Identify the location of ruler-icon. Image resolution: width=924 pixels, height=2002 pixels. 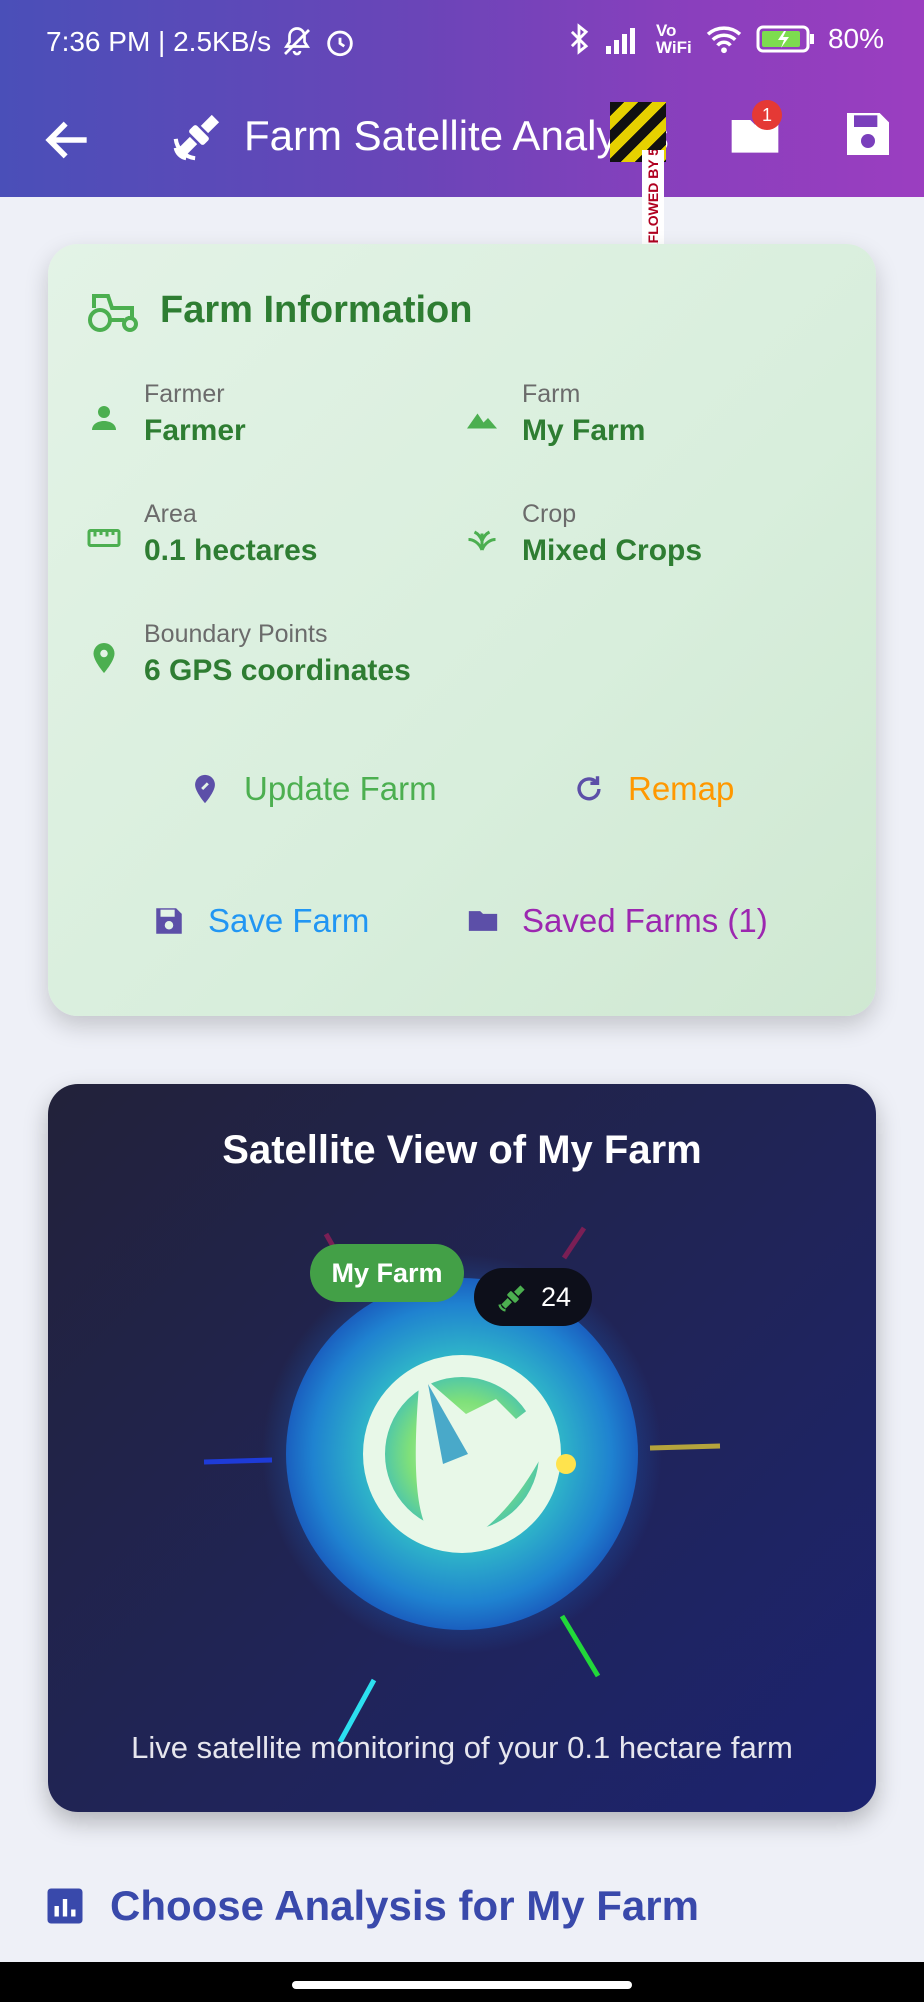
(104, 538).